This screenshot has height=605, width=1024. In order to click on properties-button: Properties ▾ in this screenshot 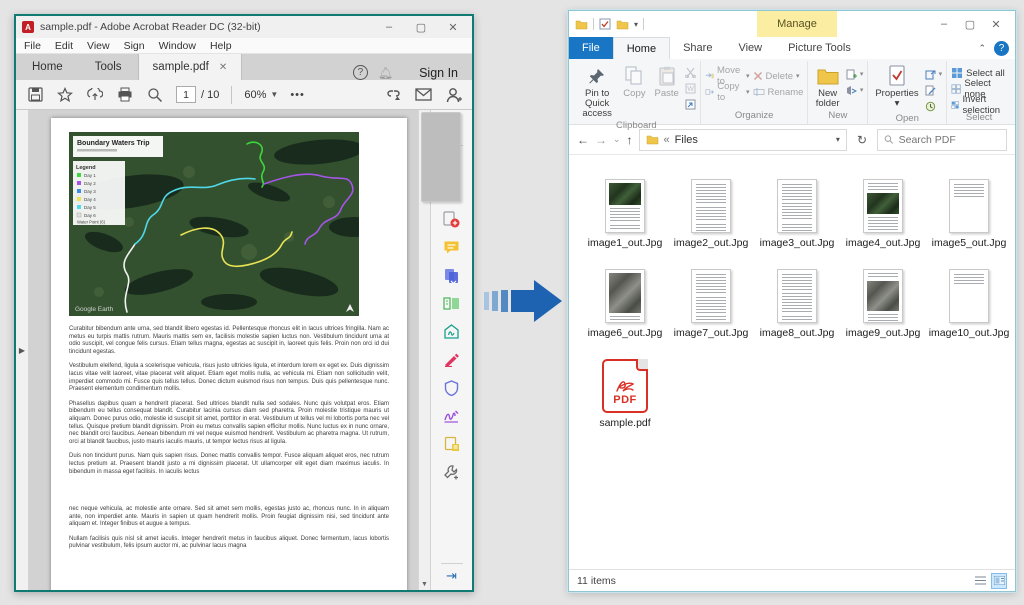, I will do `click(896, 86)`.